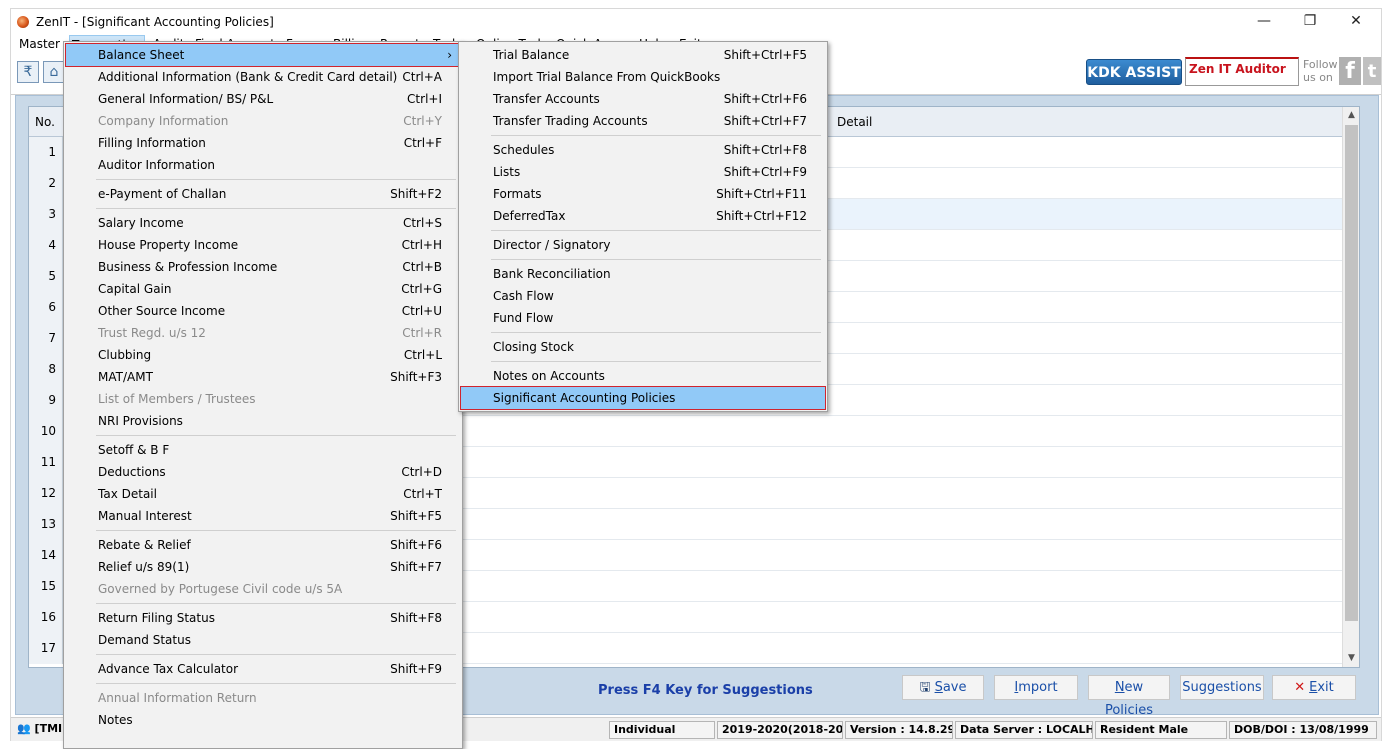 This screenshot has width=1390, height=749. What do you see at coordinates (1351, 658) in the screenshot?
I see `scroll-down-icon: ▼` at bounding box center [1351, 658].